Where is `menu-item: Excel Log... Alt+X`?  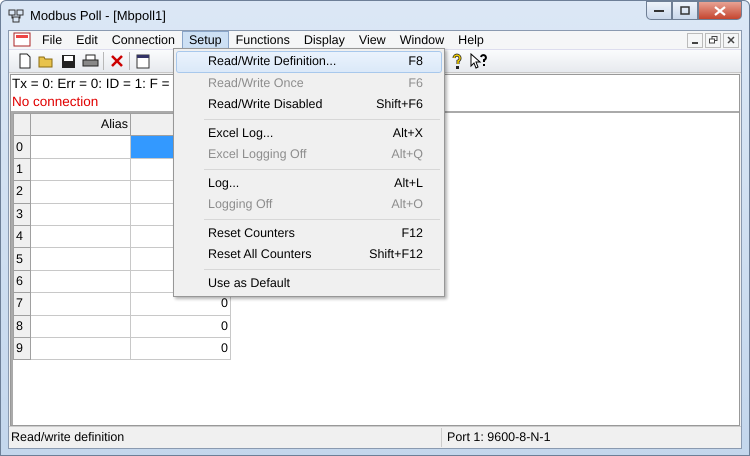 menu-item: Excel Log... Alt+X is located at coordinates (309, 133).